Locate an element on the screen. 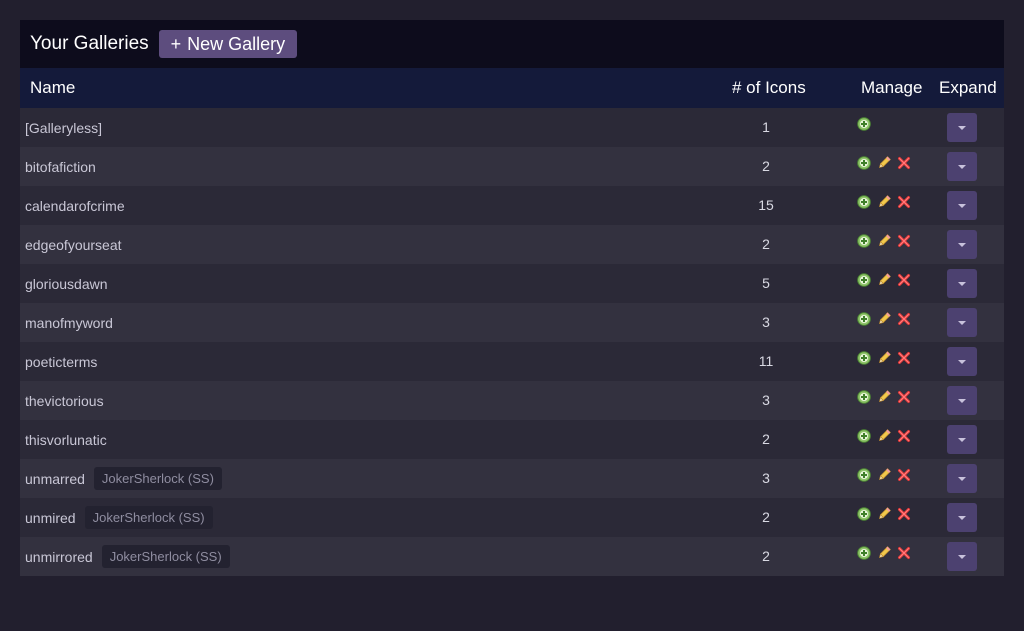 This screenshot has height=631, width=1024. column-header-count: # of Icons is located at coordinates (769, 87).